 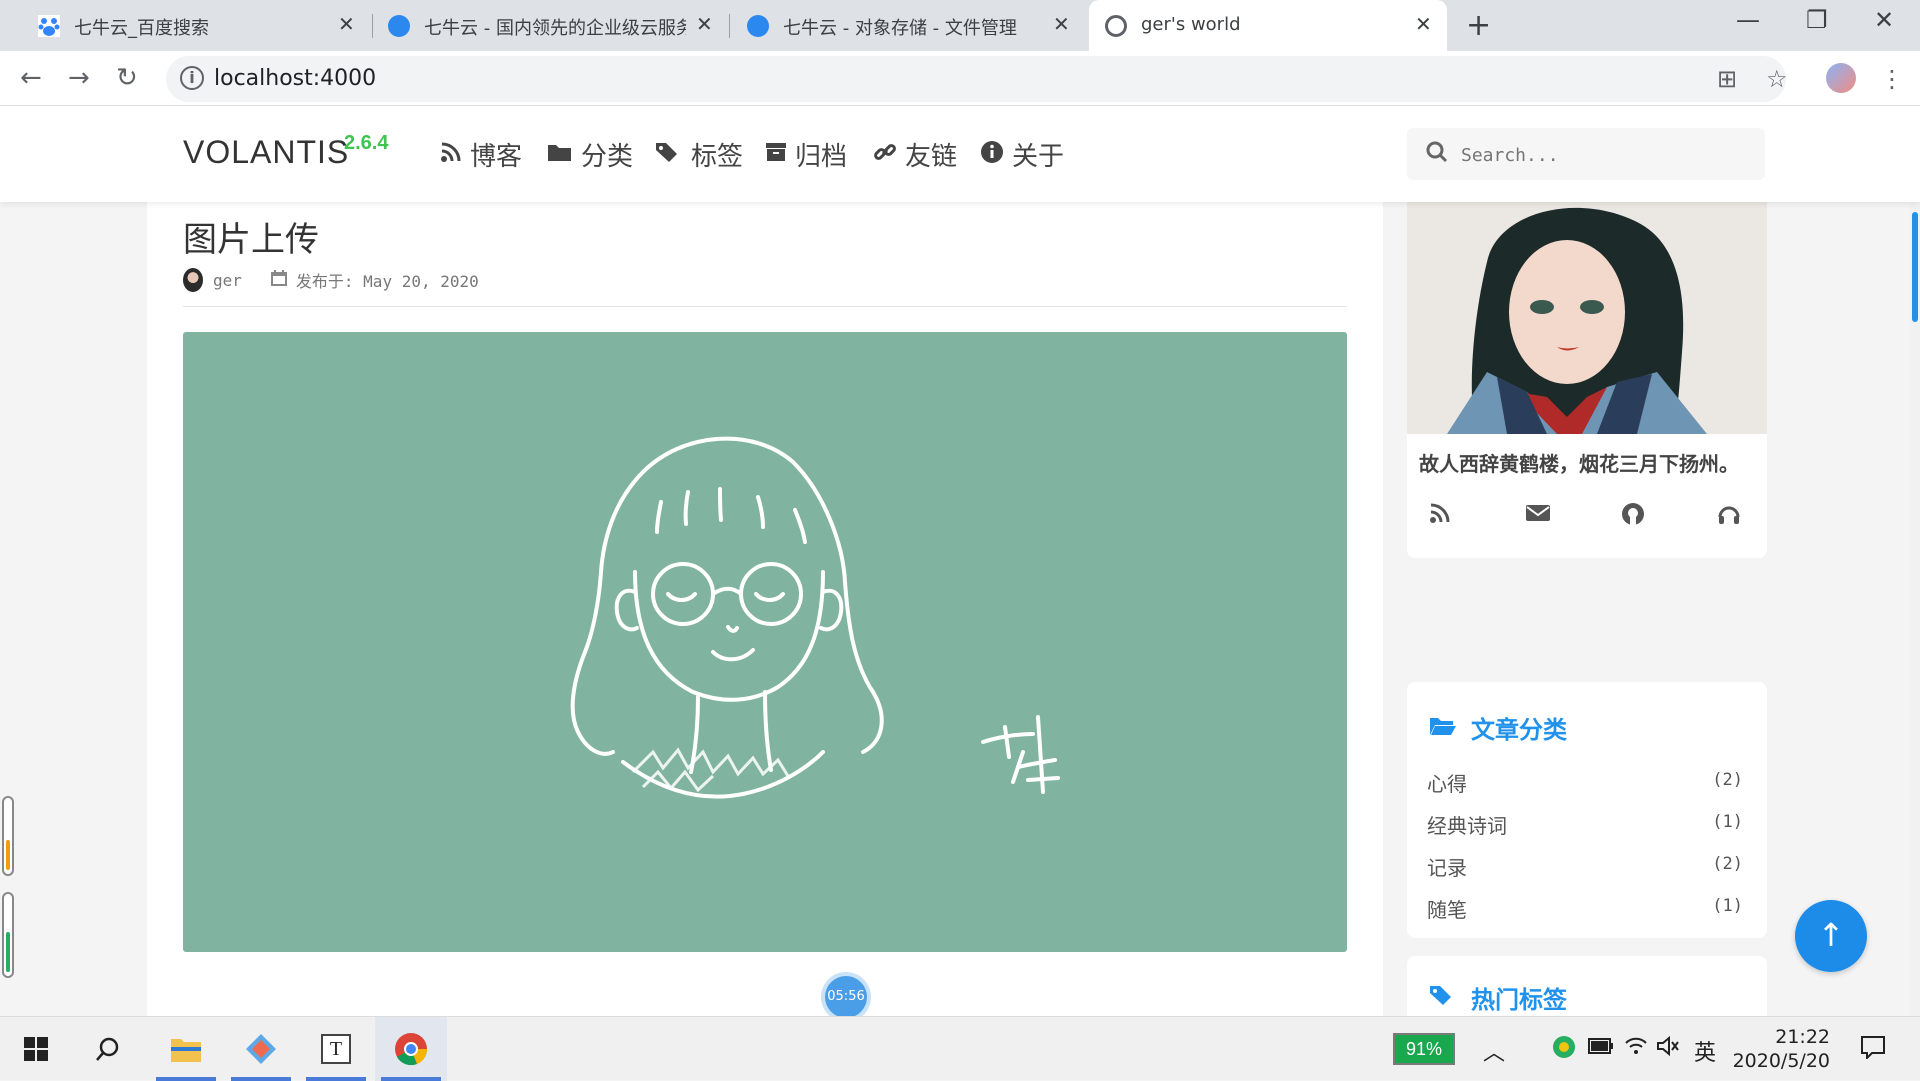 What do you see at coordinates (1424, 1049) in the screenshot?
I see `battery-percent-widget: 91%` at bounding box center [1424, 1049].